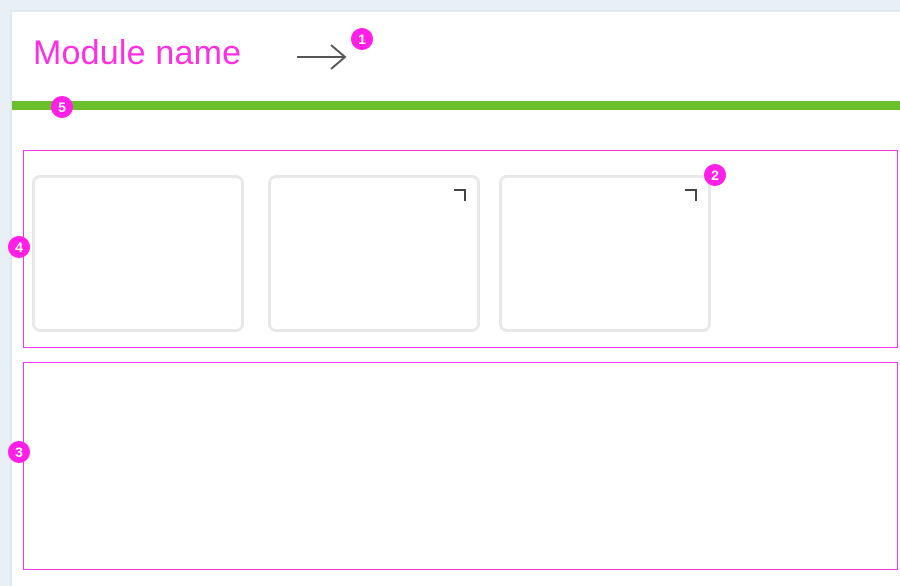 The height and width of the screenshot is (586, 900). Describe the element at coordinates (323, 57) in the screenshot. I see `arrow-right-icon` at that location.